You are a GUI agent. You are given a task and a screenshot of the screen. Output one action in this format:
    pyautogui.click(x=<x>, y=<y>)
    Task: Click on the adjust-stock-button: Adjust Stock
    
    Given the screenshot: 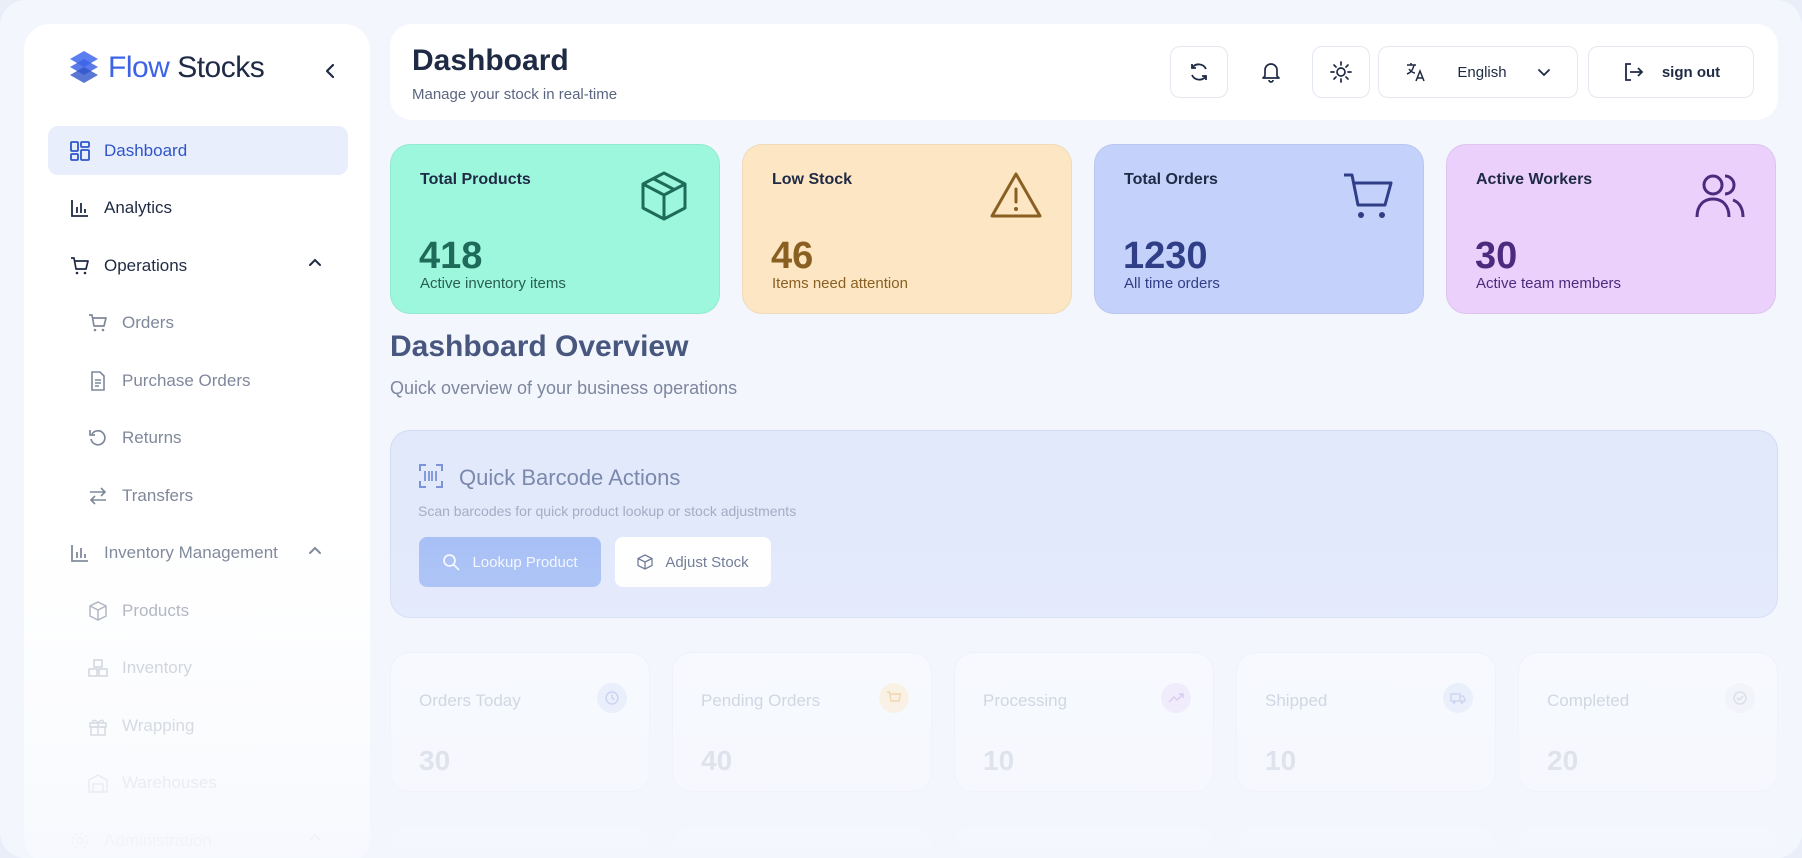 What is the action you would take?
    pyautogui.click(x=693, y=562)
    